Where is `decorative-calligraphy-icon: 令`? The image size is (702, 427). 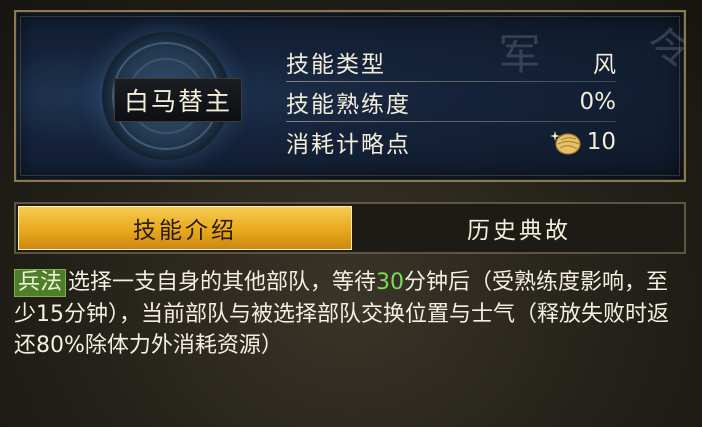
decorative-calligraphy-icon: 令 is located at coordinates (664, 47).